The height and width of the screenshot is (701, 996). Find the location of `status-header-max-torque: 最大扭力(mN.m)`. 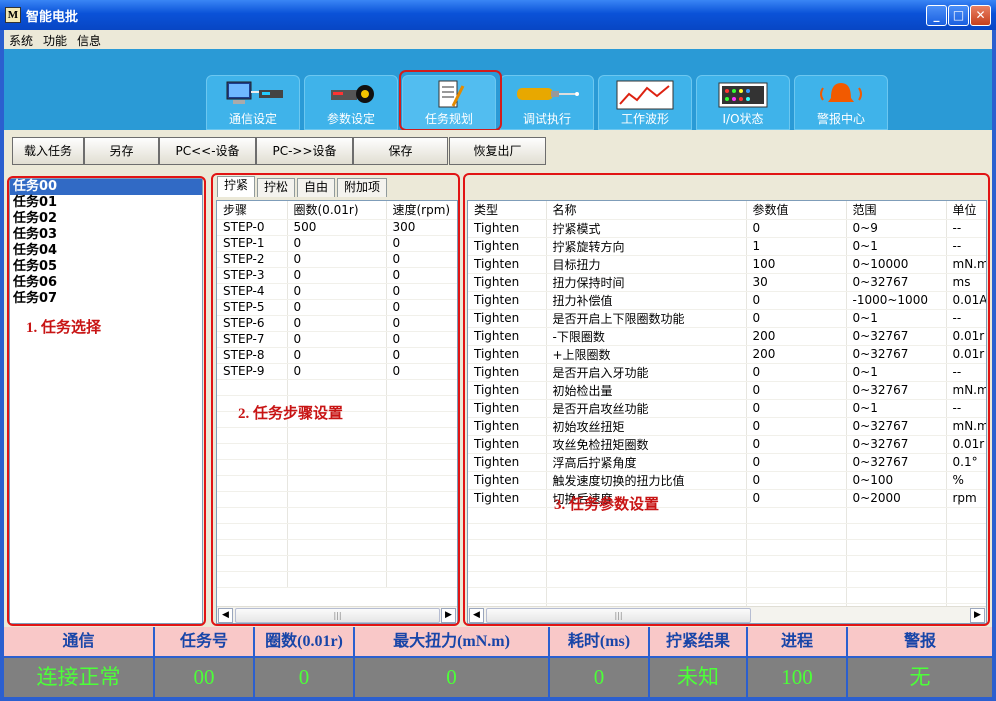

status-header-max-torque: 最大扭力(mN.m) is located at coordinates (452, 641).